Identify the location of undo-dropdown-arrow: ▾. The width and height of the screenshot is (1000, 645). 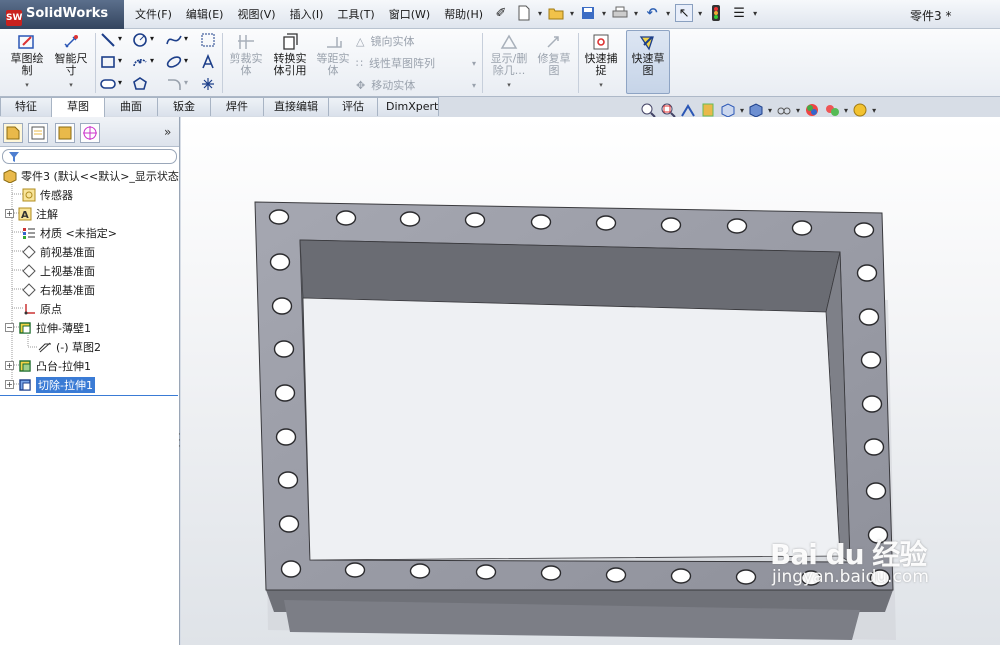
(668, 13).